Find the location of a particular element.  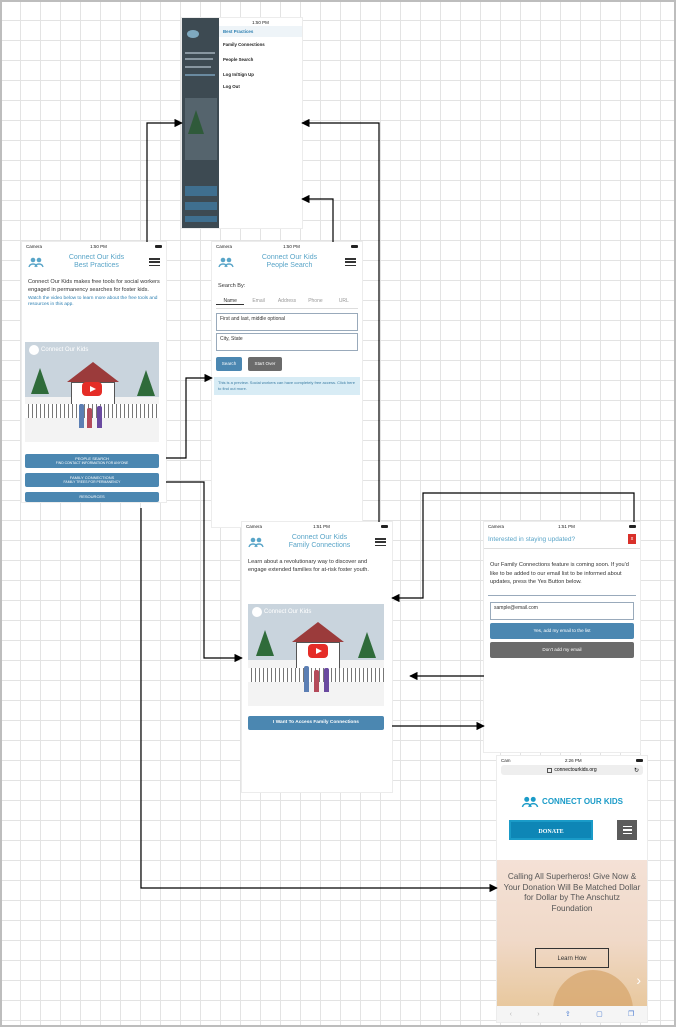

modal-title: Interested in staying updated? is located at coordinates (532, 539).